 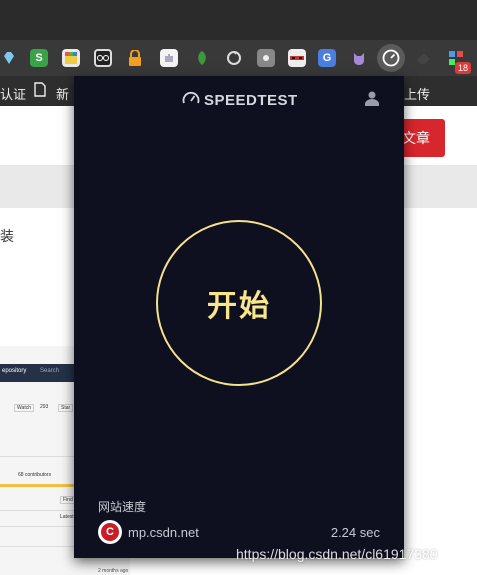 I want to click on user-icon, so click(x=372, y=98).